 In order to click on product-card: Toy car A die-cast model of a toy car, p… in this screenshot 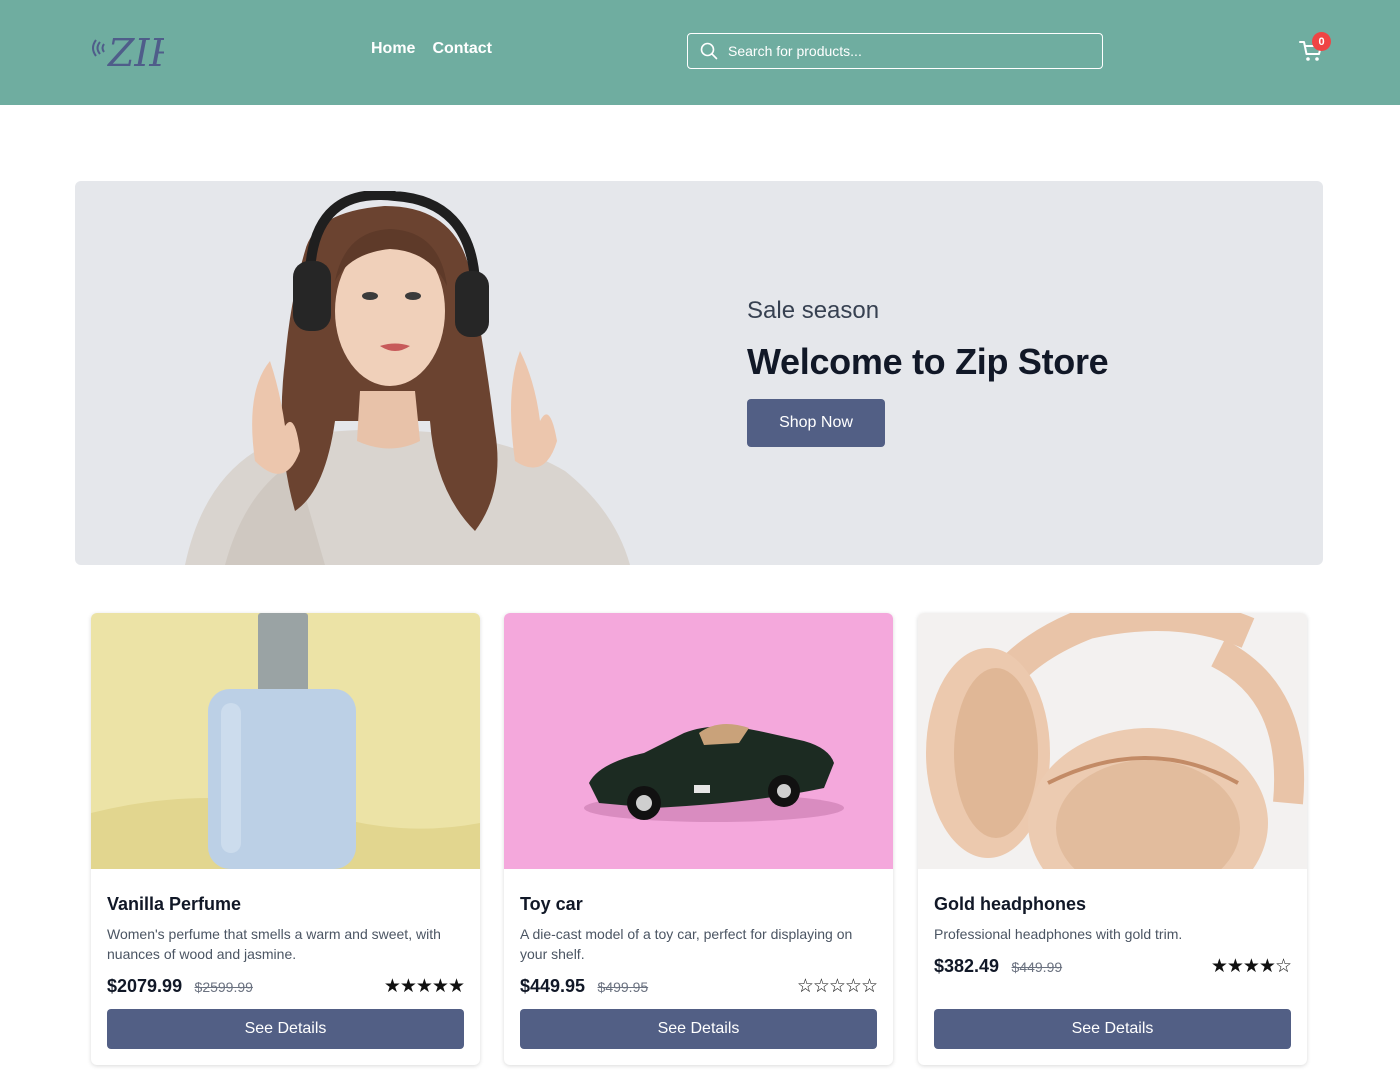, I will do `click(698, 839)`.